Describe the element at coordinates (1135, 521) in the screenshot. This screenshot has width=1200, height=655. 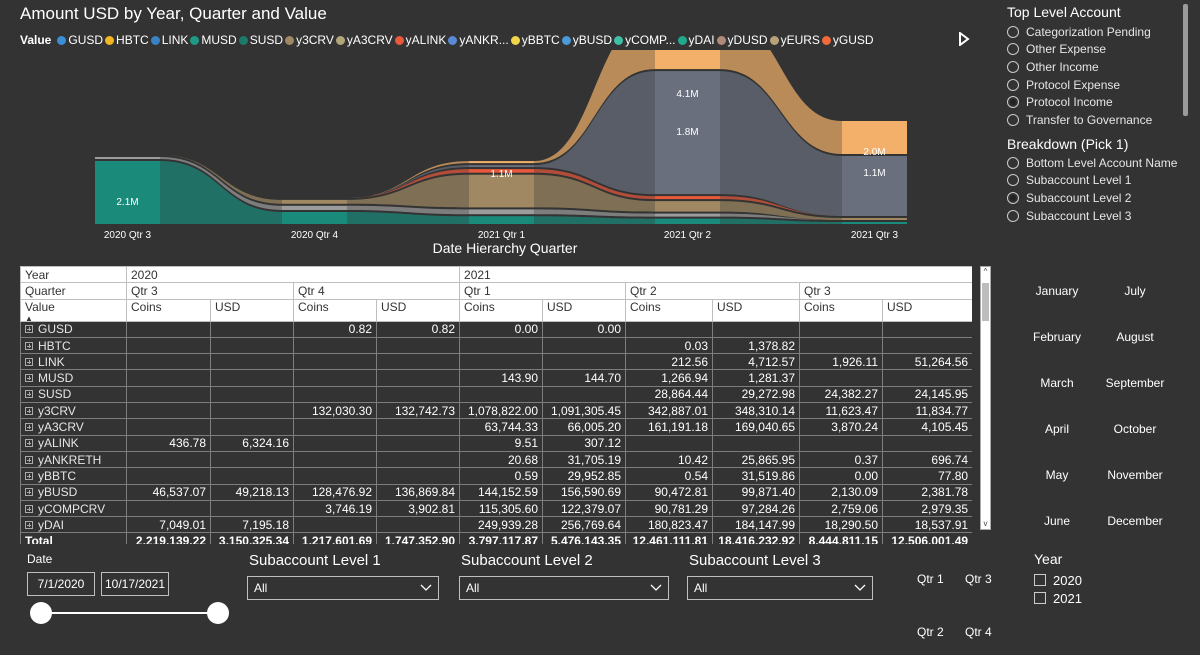
I see `month-tile: December` at that location.